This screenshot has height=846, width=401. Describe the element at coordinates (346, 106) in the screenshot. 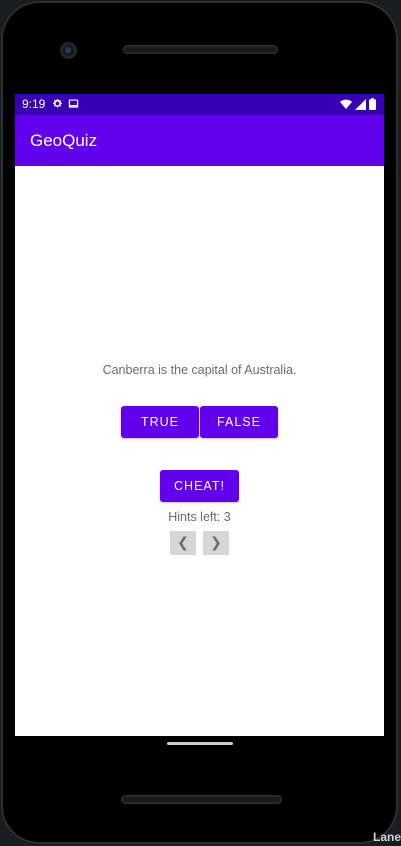

I see `wifi-icon` at that location.